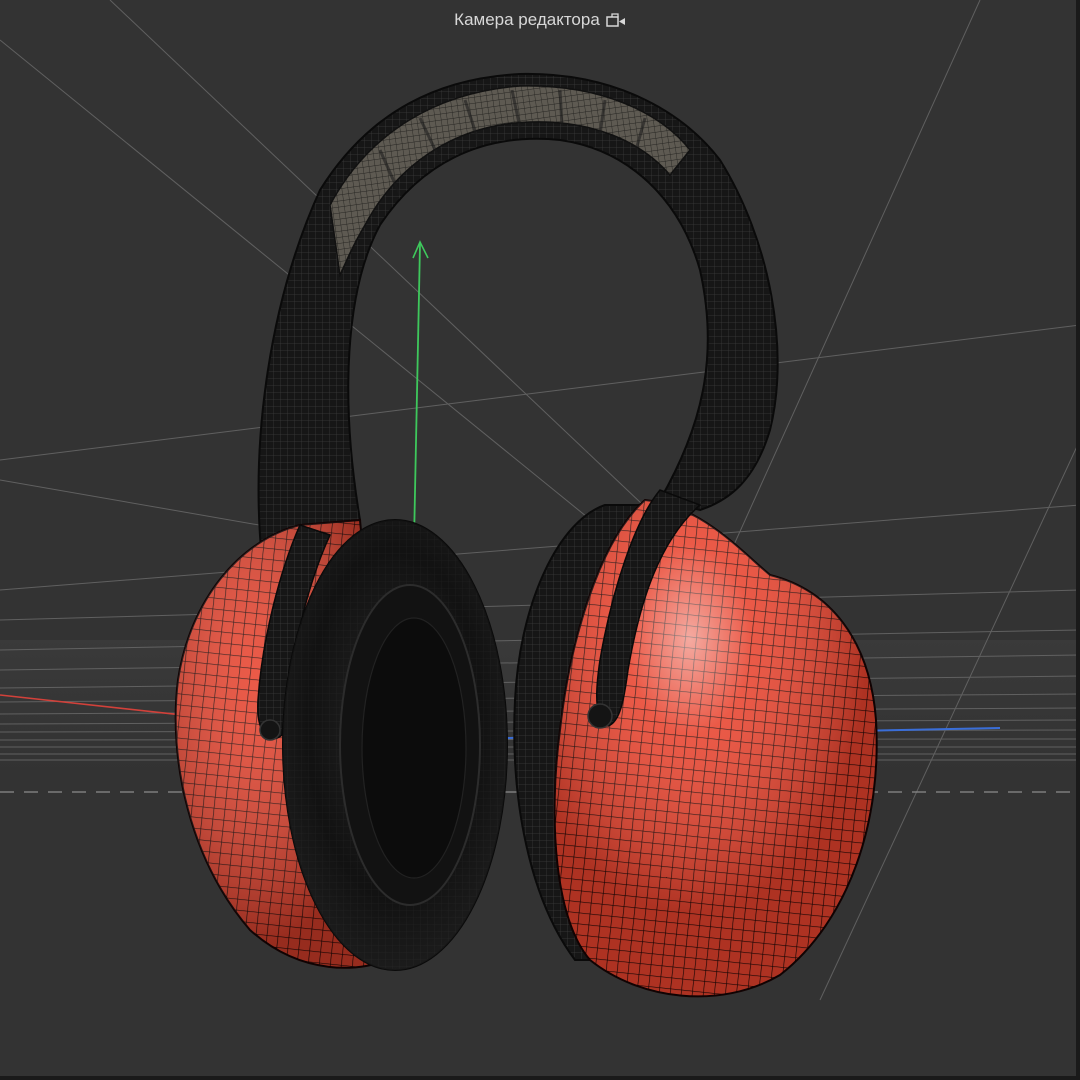 Image resolution: width=1080 pixels, height=1080 pixels. What do you see at coordinates (616, 20) in the screenshot?
I see `camera-icon` at bounding box center [616, 20].